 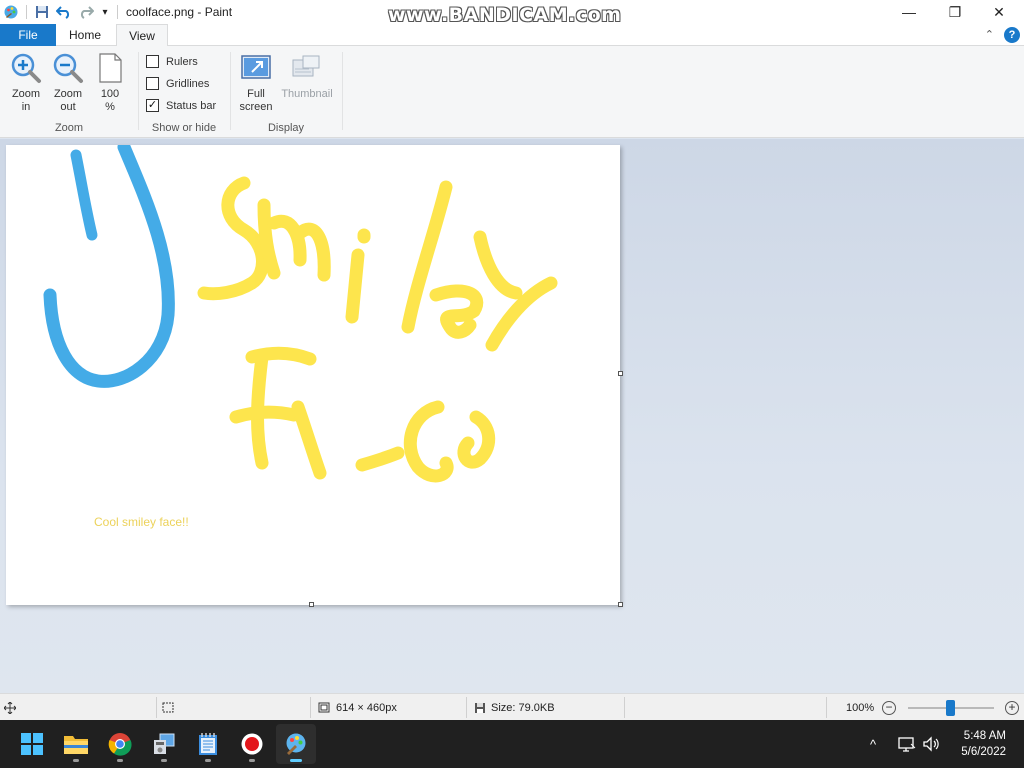 What do you see at coordinates (620, 604) in the screenshot?
I see `resize-handle-corner` at bounding box center [620, 604].